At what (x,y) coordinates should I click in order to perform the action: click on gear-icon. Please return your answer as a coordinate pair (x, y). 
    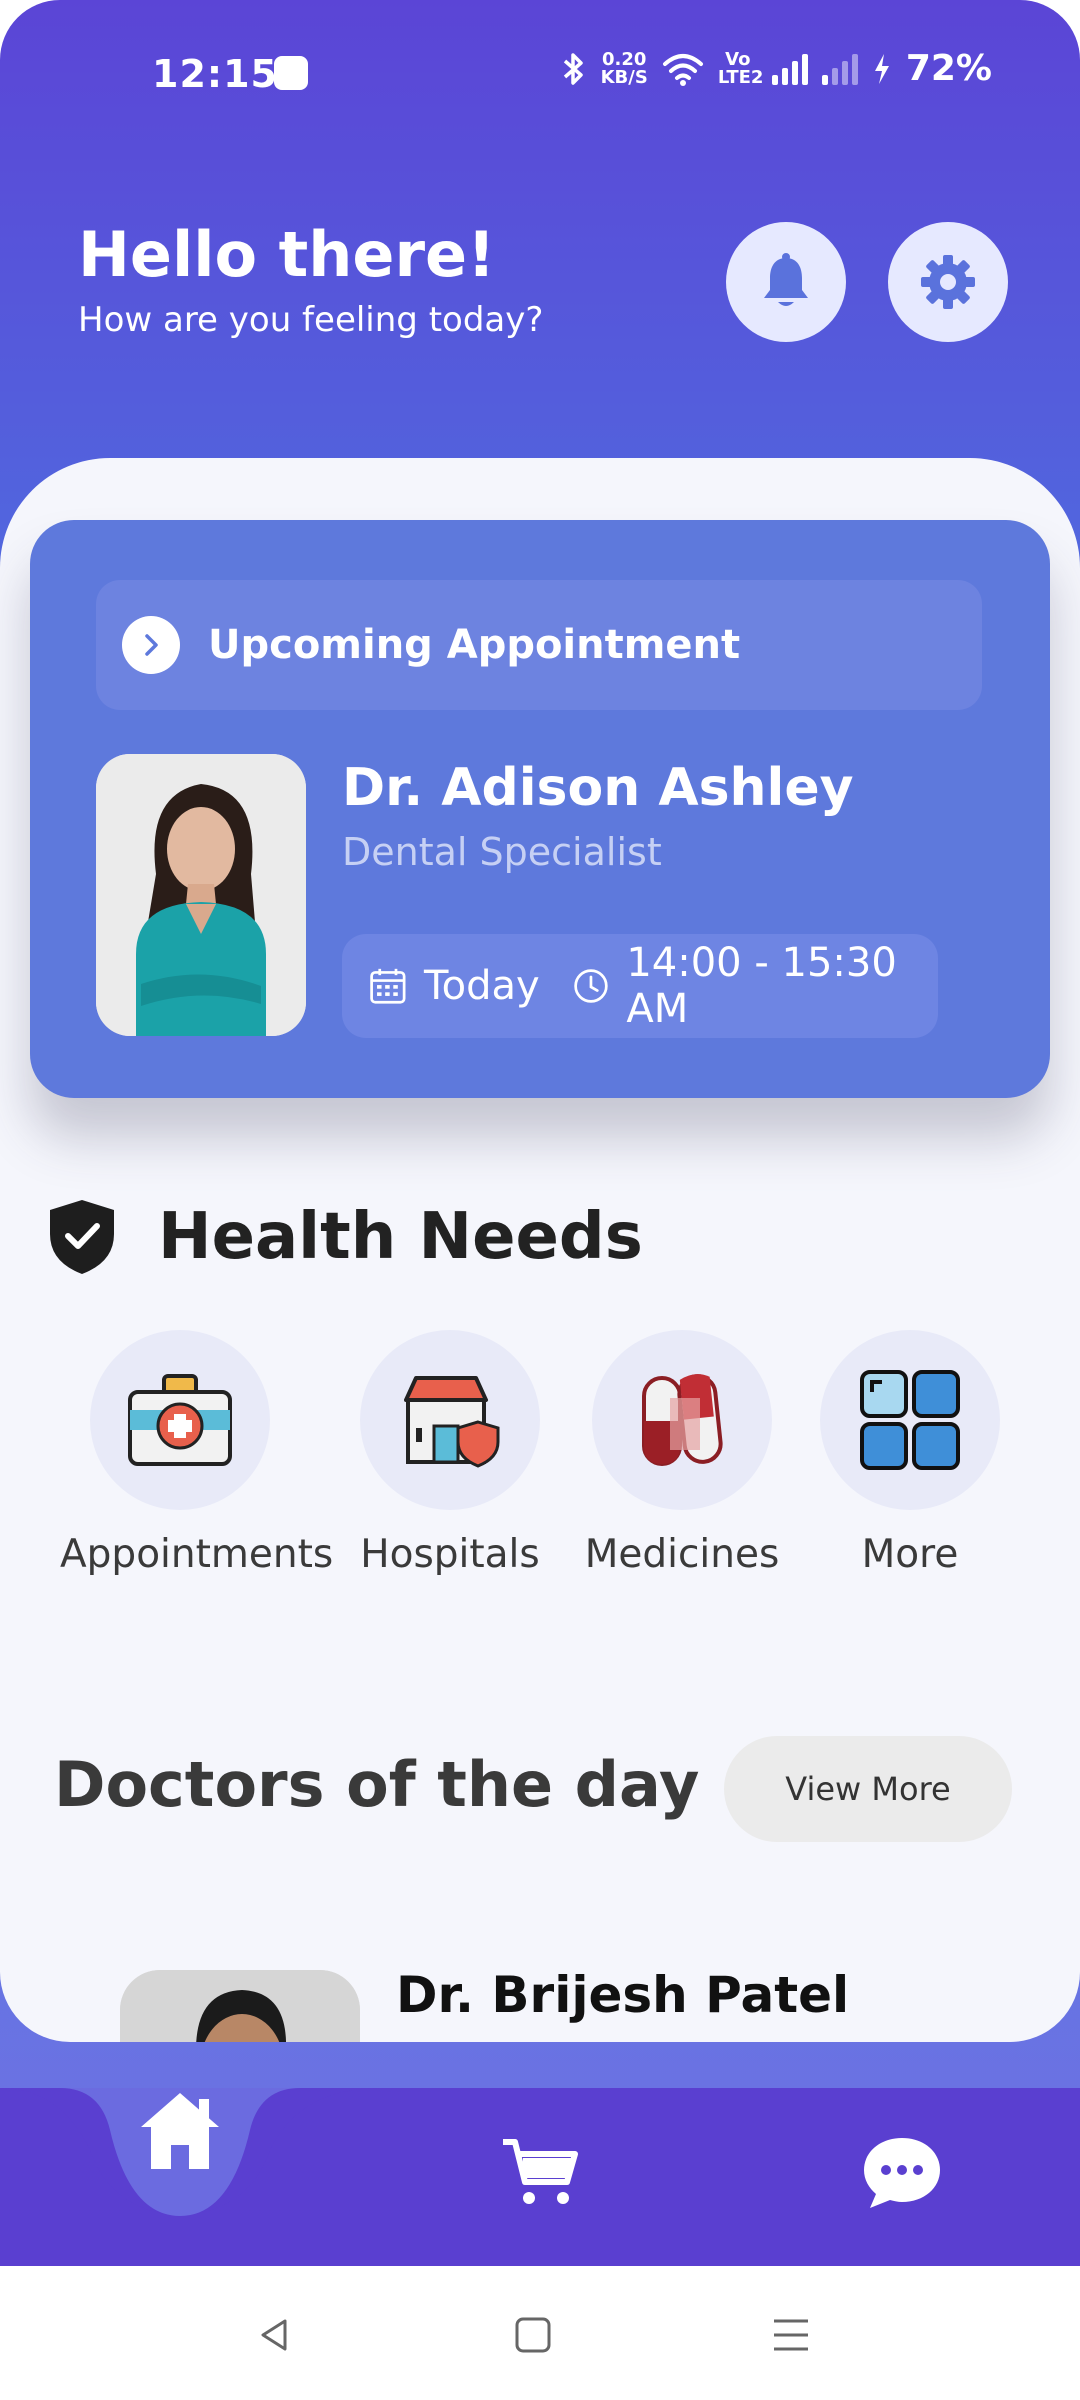
    Looking at the image, I should click on (948, 282).